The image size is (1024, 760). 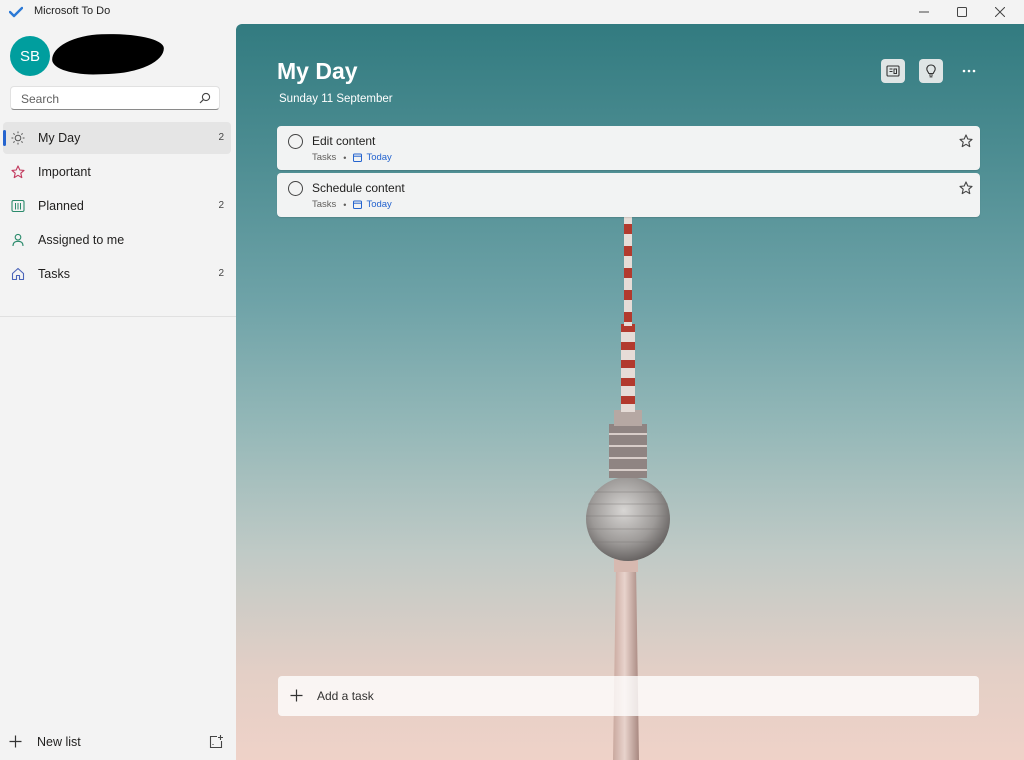 I want to click on new-list-button: New list, so click(x=118, y=742).